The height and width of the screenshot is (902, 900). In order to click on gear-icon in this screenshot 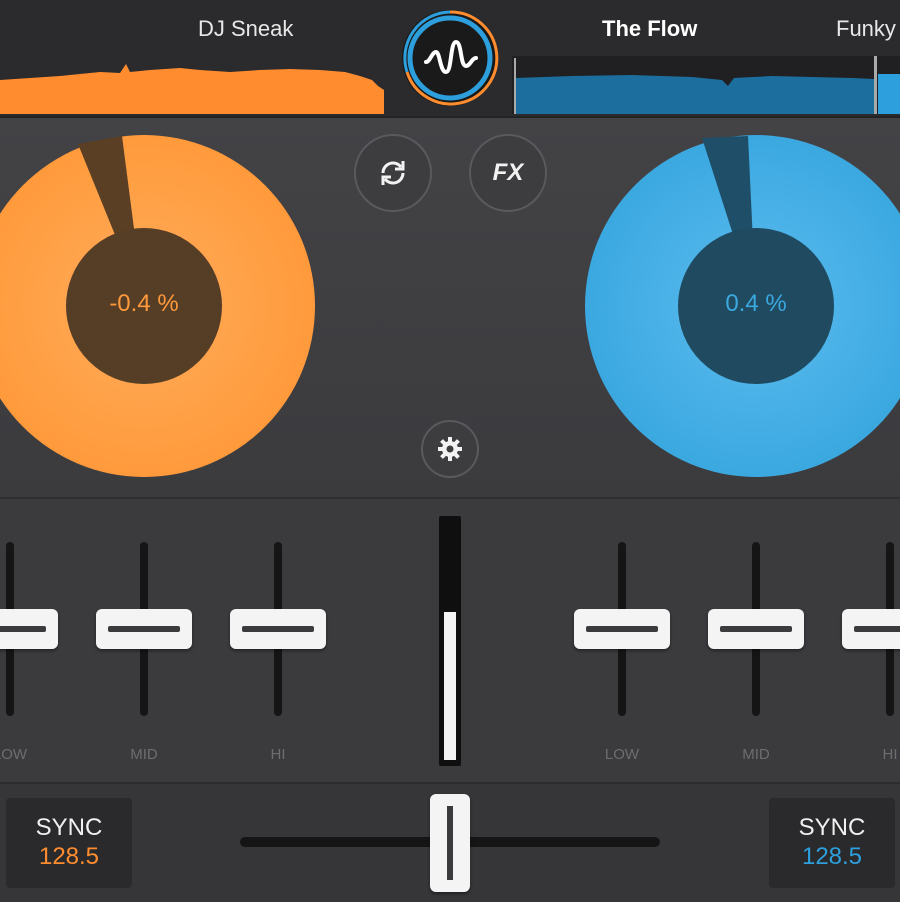, I will do `click(450, 449)`.